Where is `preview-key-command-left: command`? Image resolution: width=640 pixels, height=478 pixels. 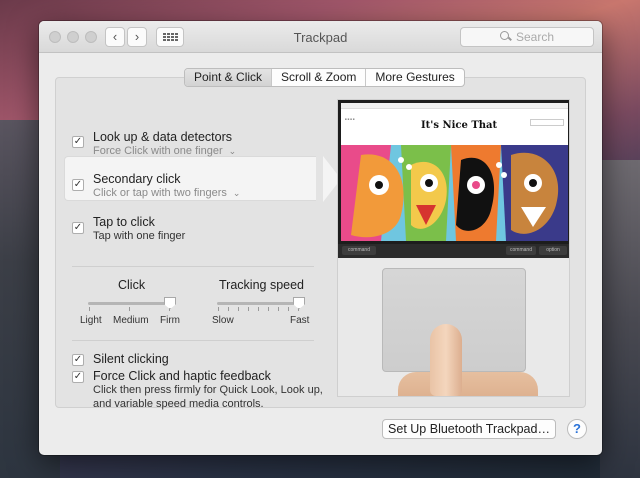
preview-key-command-left: command is located at coordinates (359, 250).